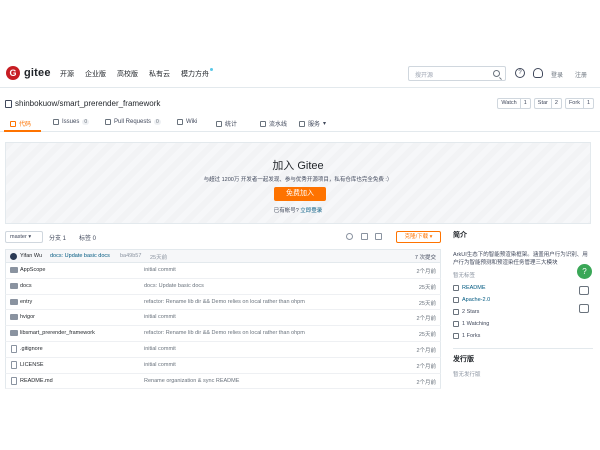 The width and height of the screenshot is (600, 450). Describe the element at coordinates (26, 302) in the screenshot. I see `file-name: entry` at that location.